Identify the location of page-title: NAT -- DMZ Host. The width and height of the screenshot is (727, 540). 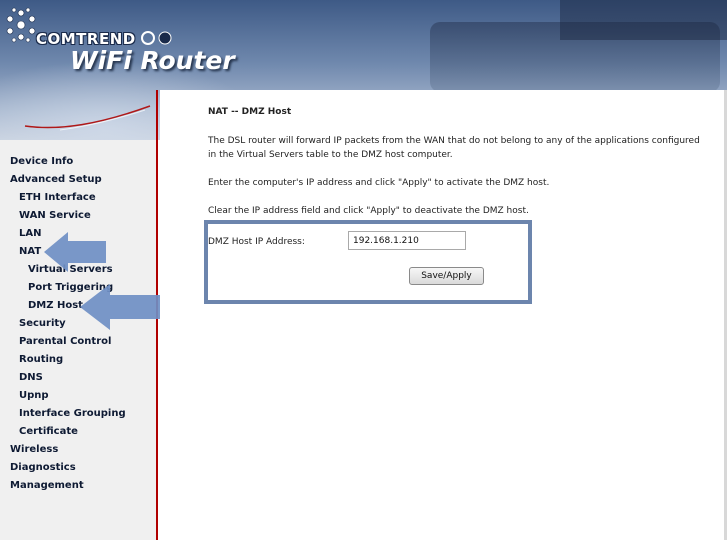
(250, 112).